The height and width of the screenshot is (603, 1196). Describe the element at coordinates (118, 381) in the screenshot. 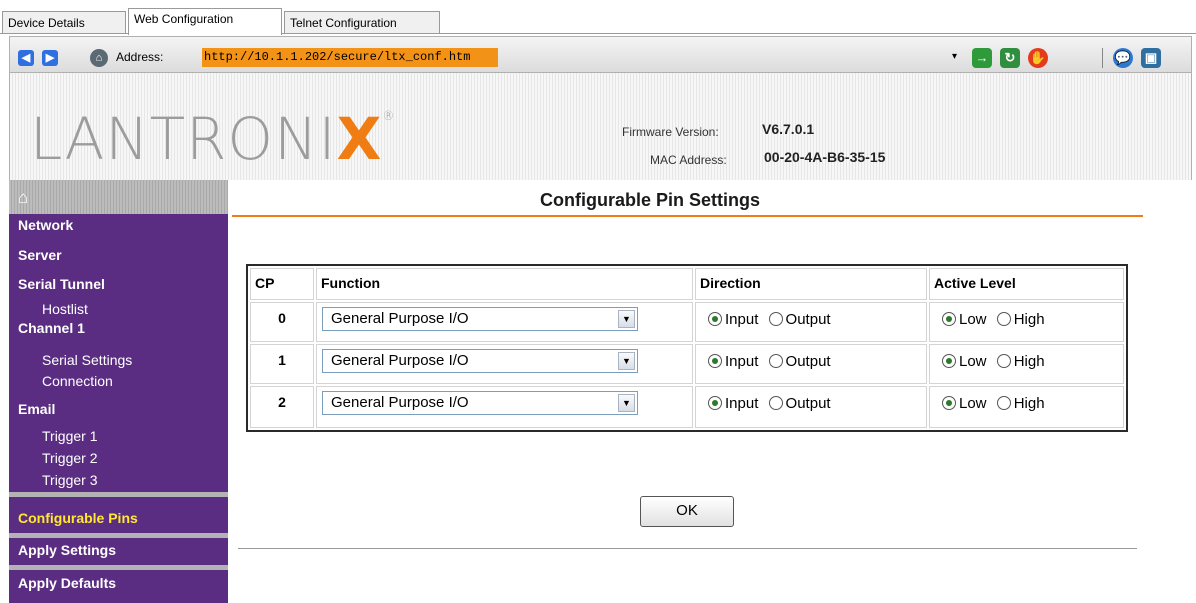

I see `sidebar-item-connection: Connection` at that location.